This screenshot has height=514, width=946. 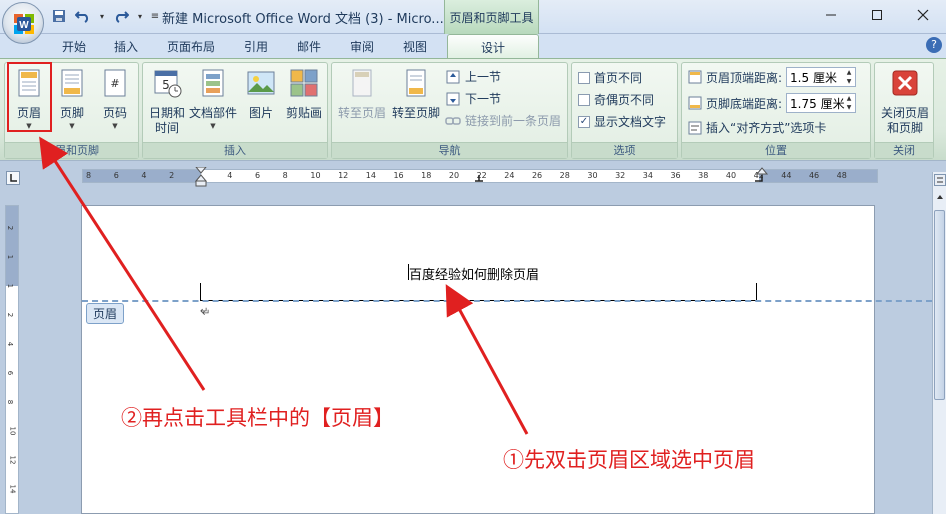 I want to click on tab-mailings: 邮件, so click(x=309, y=46).